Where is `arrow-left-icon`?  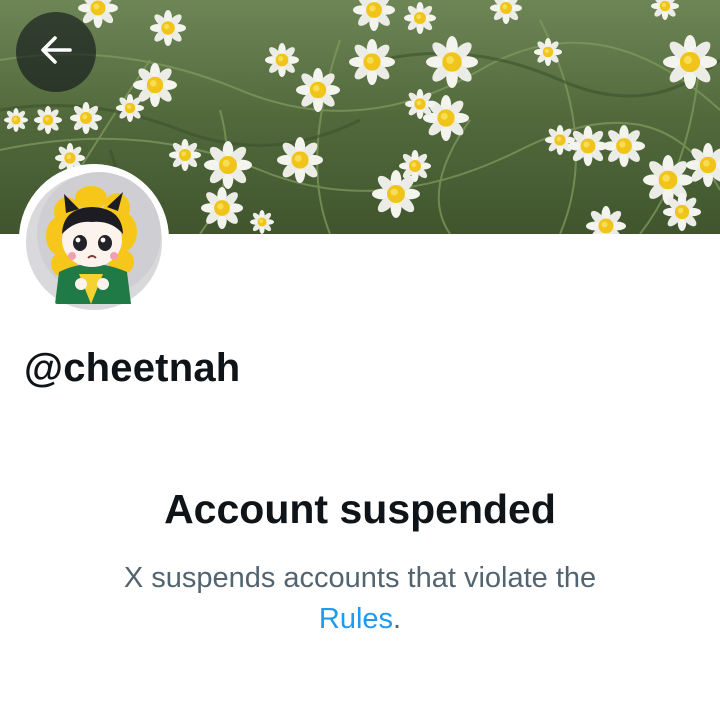 arrow-left-icon is located at coordinates (56, 52).